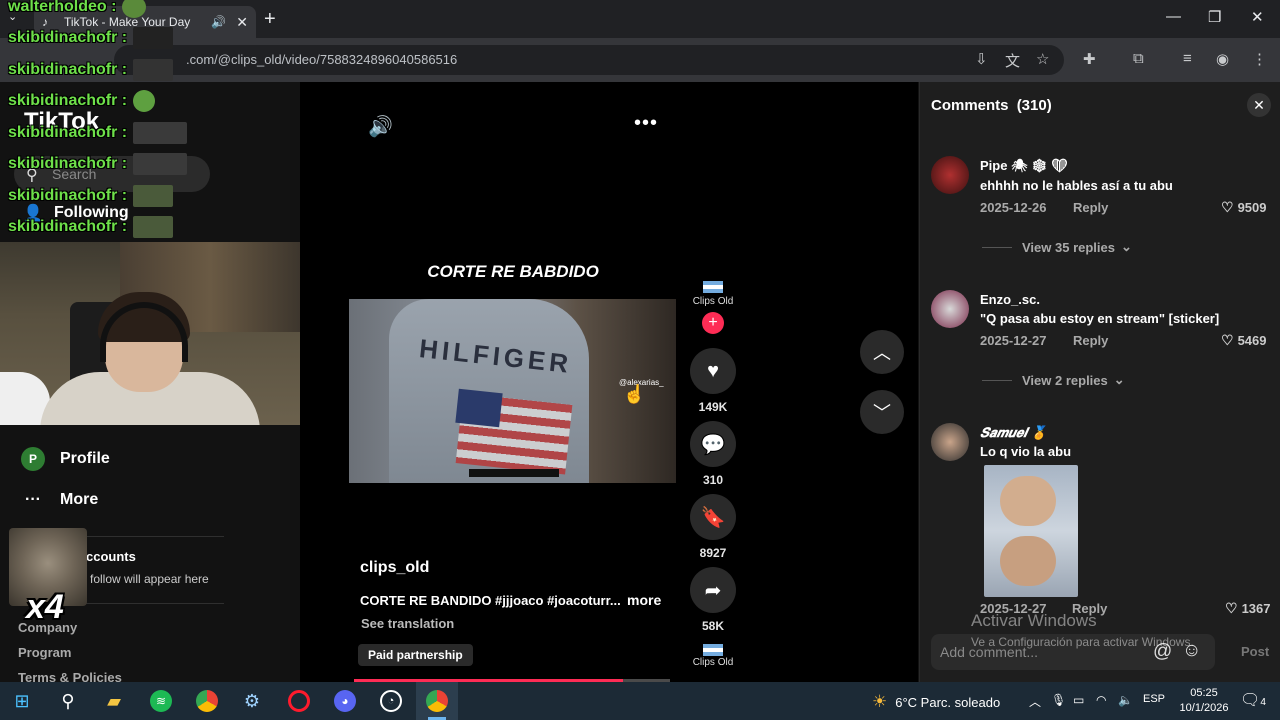 The width and height of the screenshot is (1280, 720). Describe the element at coordinates (1024, 166) in the screenshot. I see `comment-username: Pipe 🕷 ❄ ❤` at that location.